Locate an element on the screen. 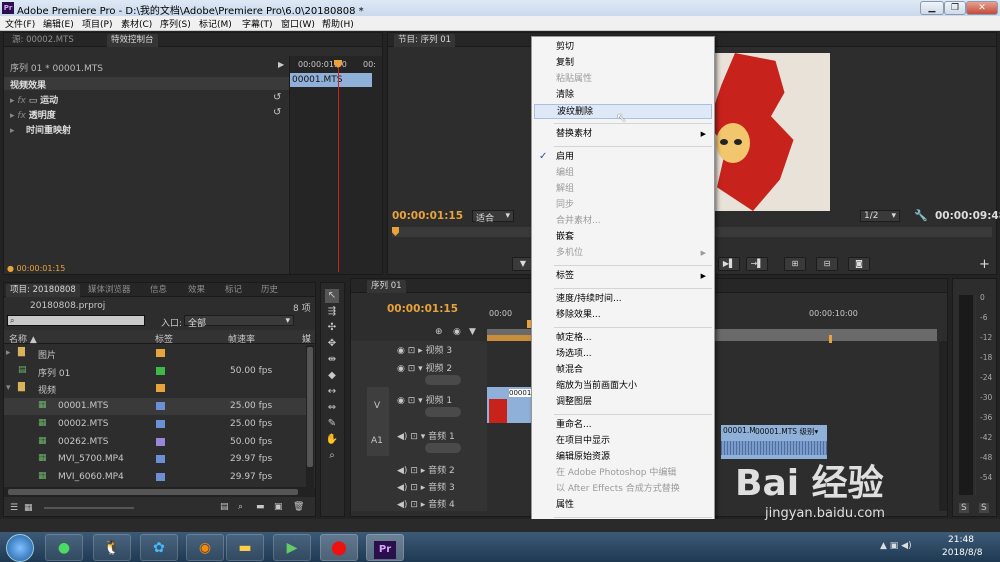 This screenshot has height=562, width=1000. play-only-icon: ▶ is located at coordinates (281, 64).